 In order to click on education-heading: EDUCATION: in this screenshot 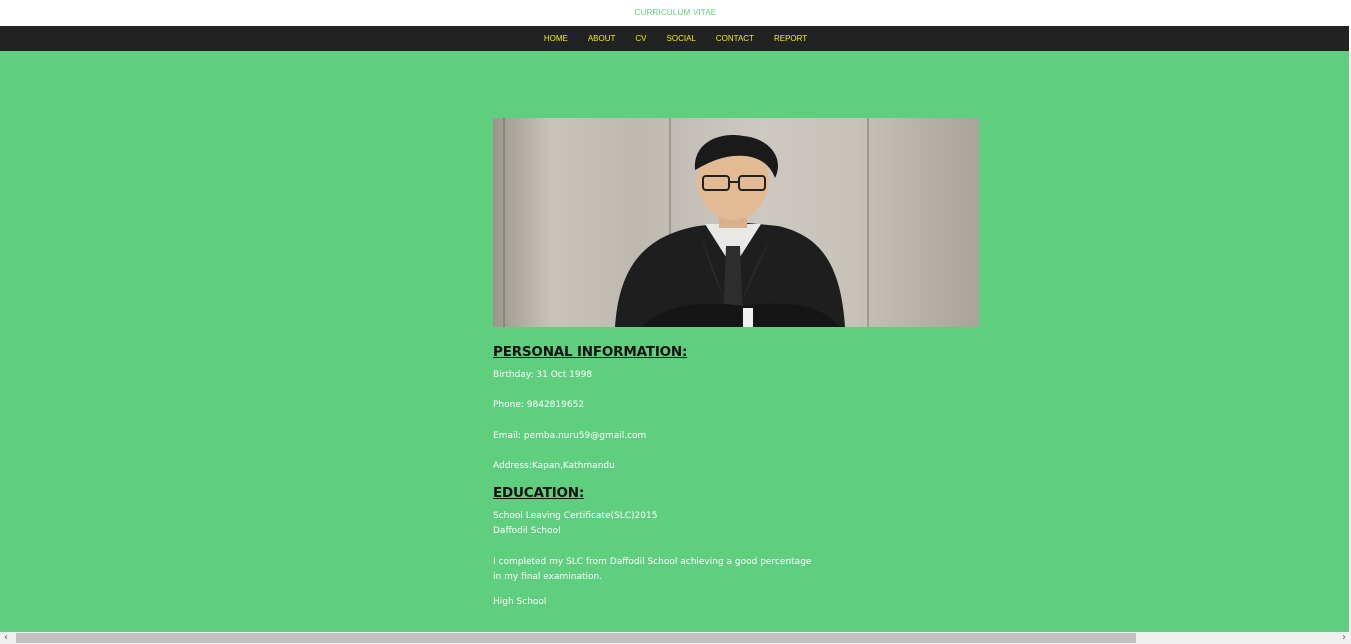, I will do `click(539, 493)`.